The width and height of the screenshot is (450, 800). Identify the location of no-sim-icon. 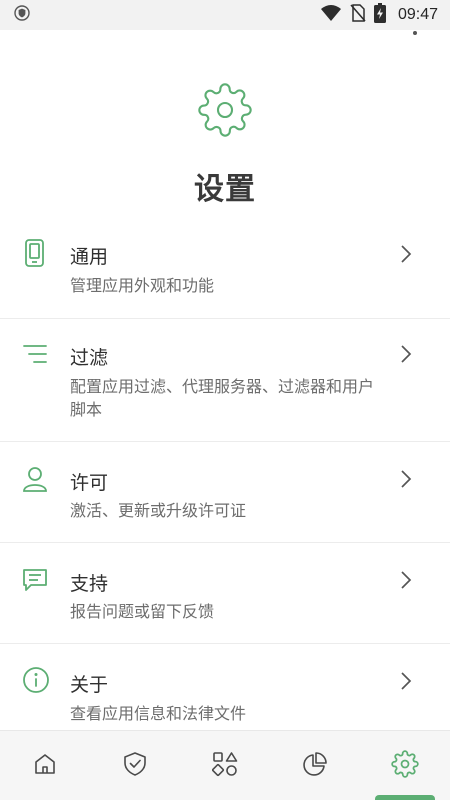
(358, 15).